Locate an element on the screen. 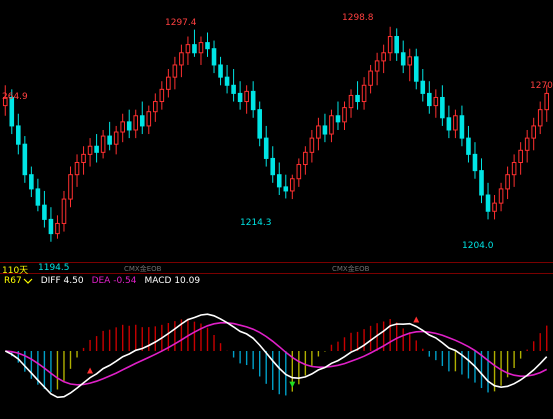 This screenshot has width=553, height=419. price-label-left-high: 264.9 is located at coordinates (15, 97).